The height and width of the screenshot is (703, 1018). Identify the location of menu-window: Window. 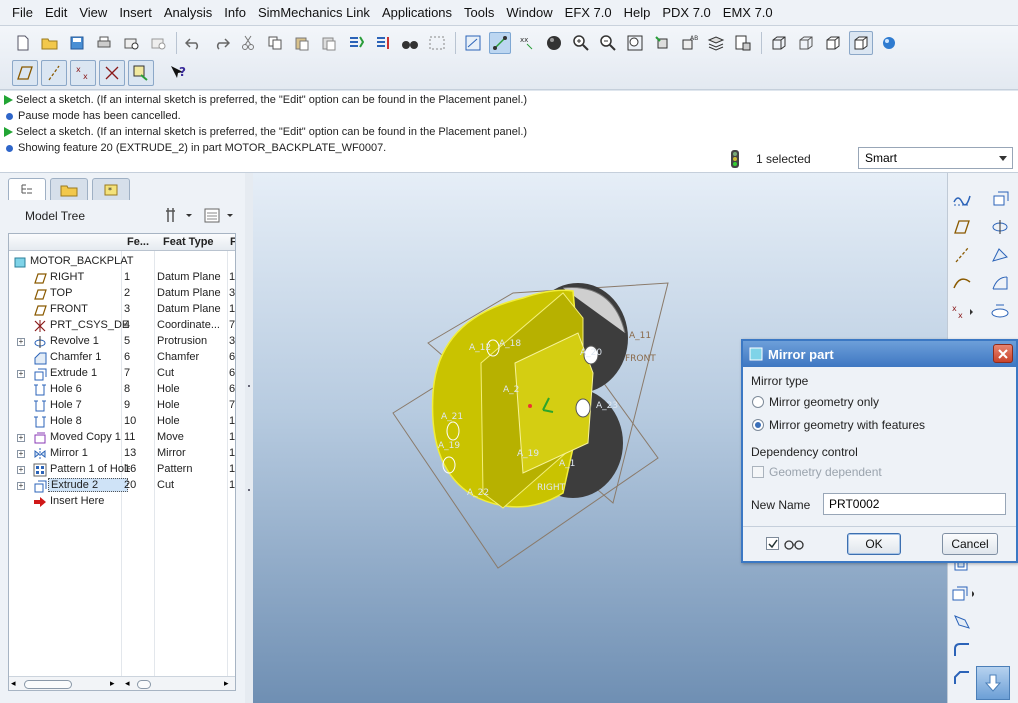
(529, 13).